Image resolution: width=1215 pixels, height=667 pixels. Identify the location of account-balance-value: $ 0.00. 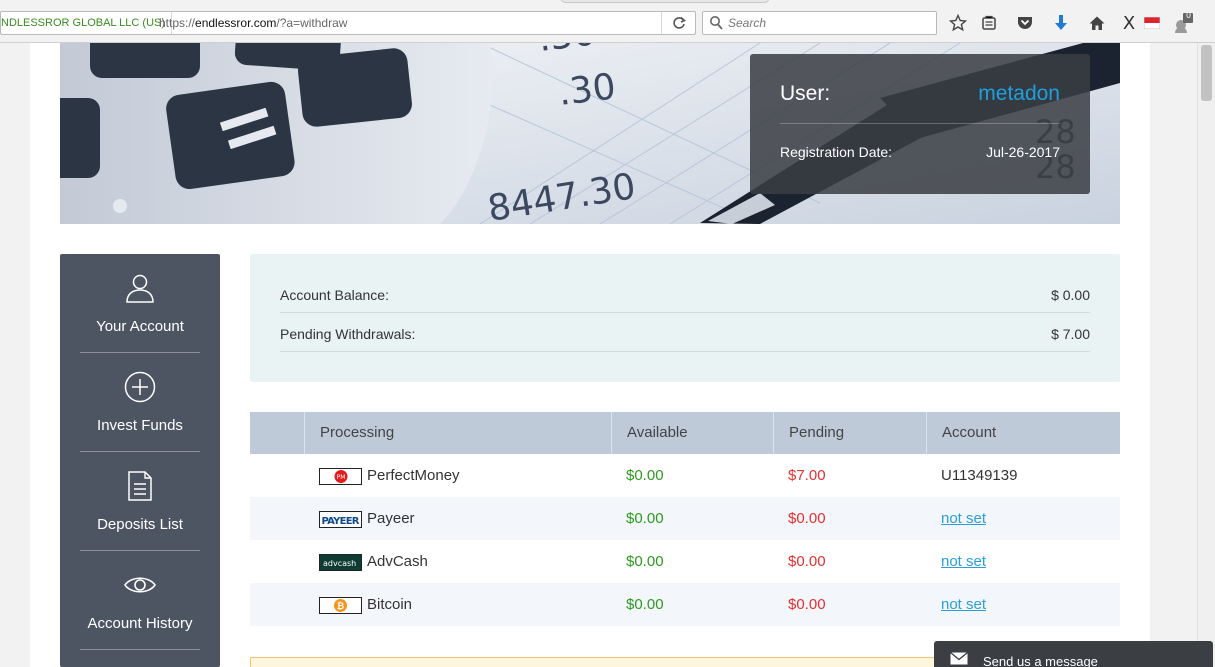
(1070, 295).